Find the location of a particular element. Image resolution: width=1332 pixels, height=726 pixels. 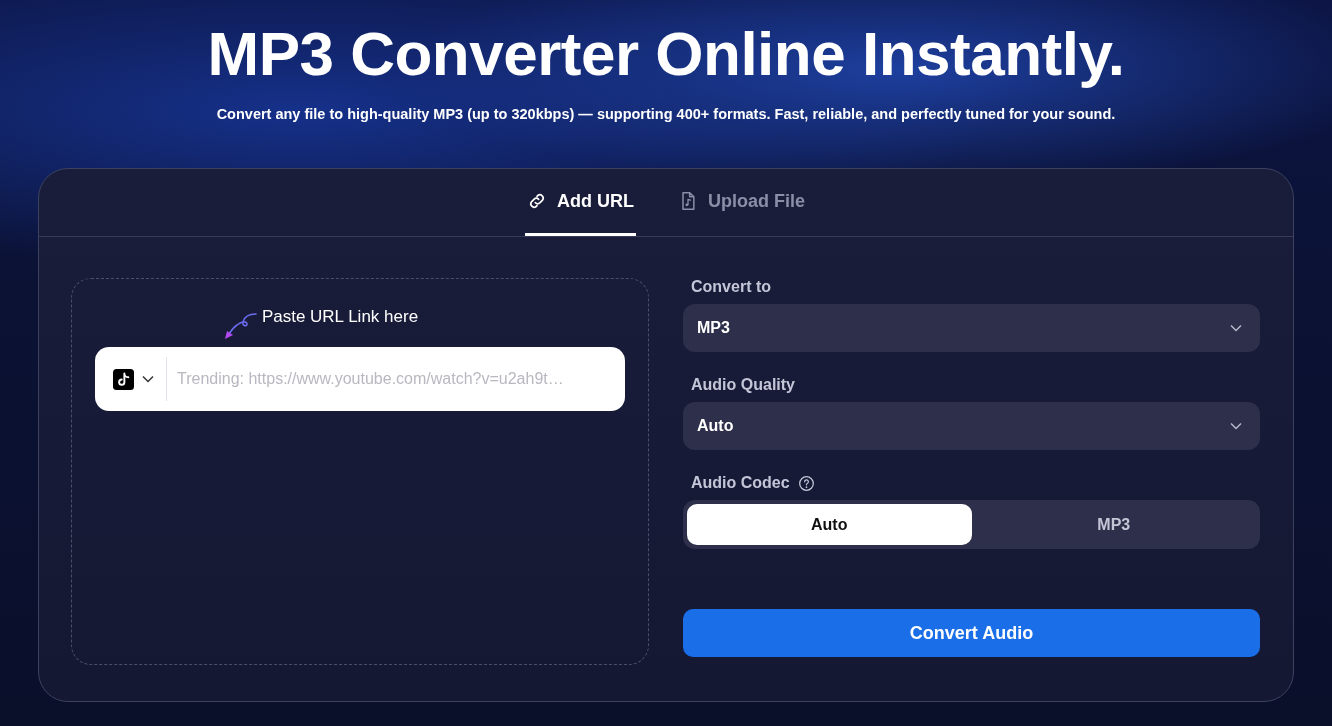

paste-hint: Paste URL Link here is located at coordinates (340, 317).